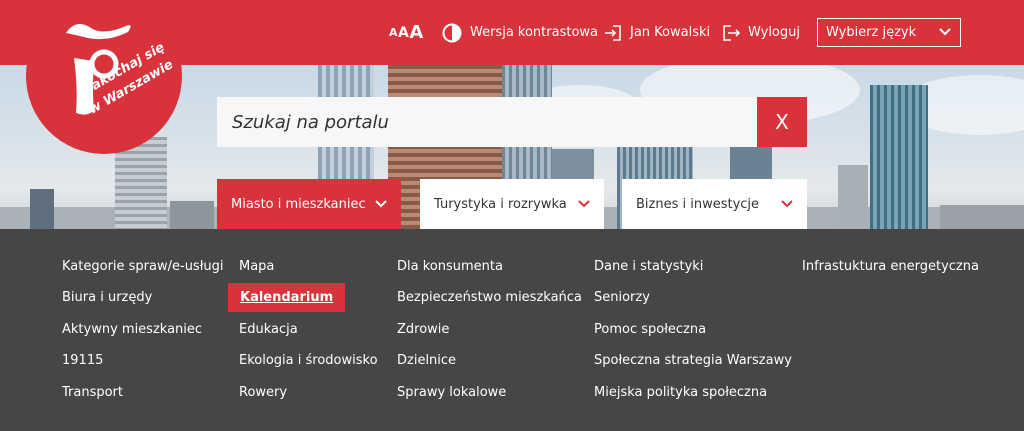 This screenshot has width=1024, height=431. I want to click on close-label: X, so click(782, 122).